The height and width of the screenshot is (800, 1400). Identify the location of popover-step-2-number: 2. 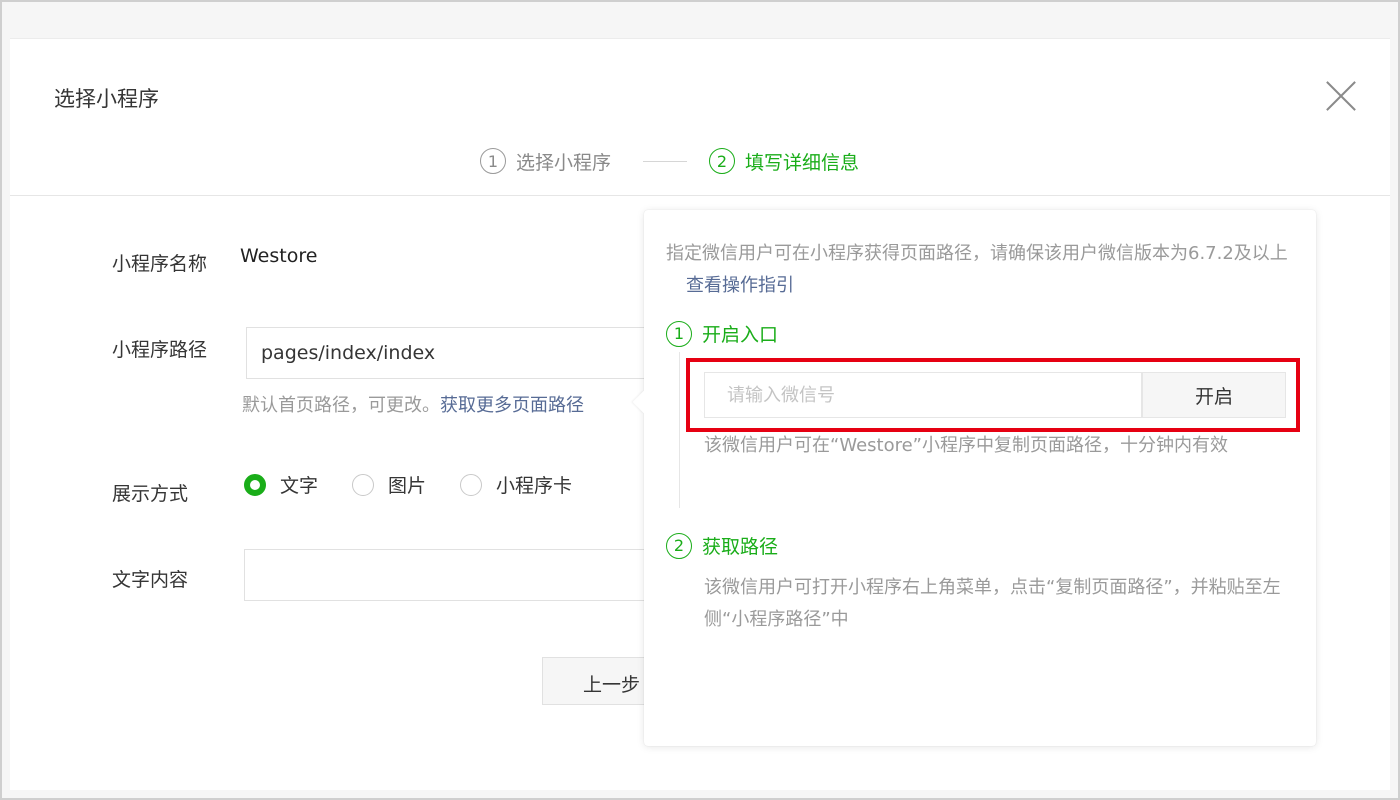
(679, 545).